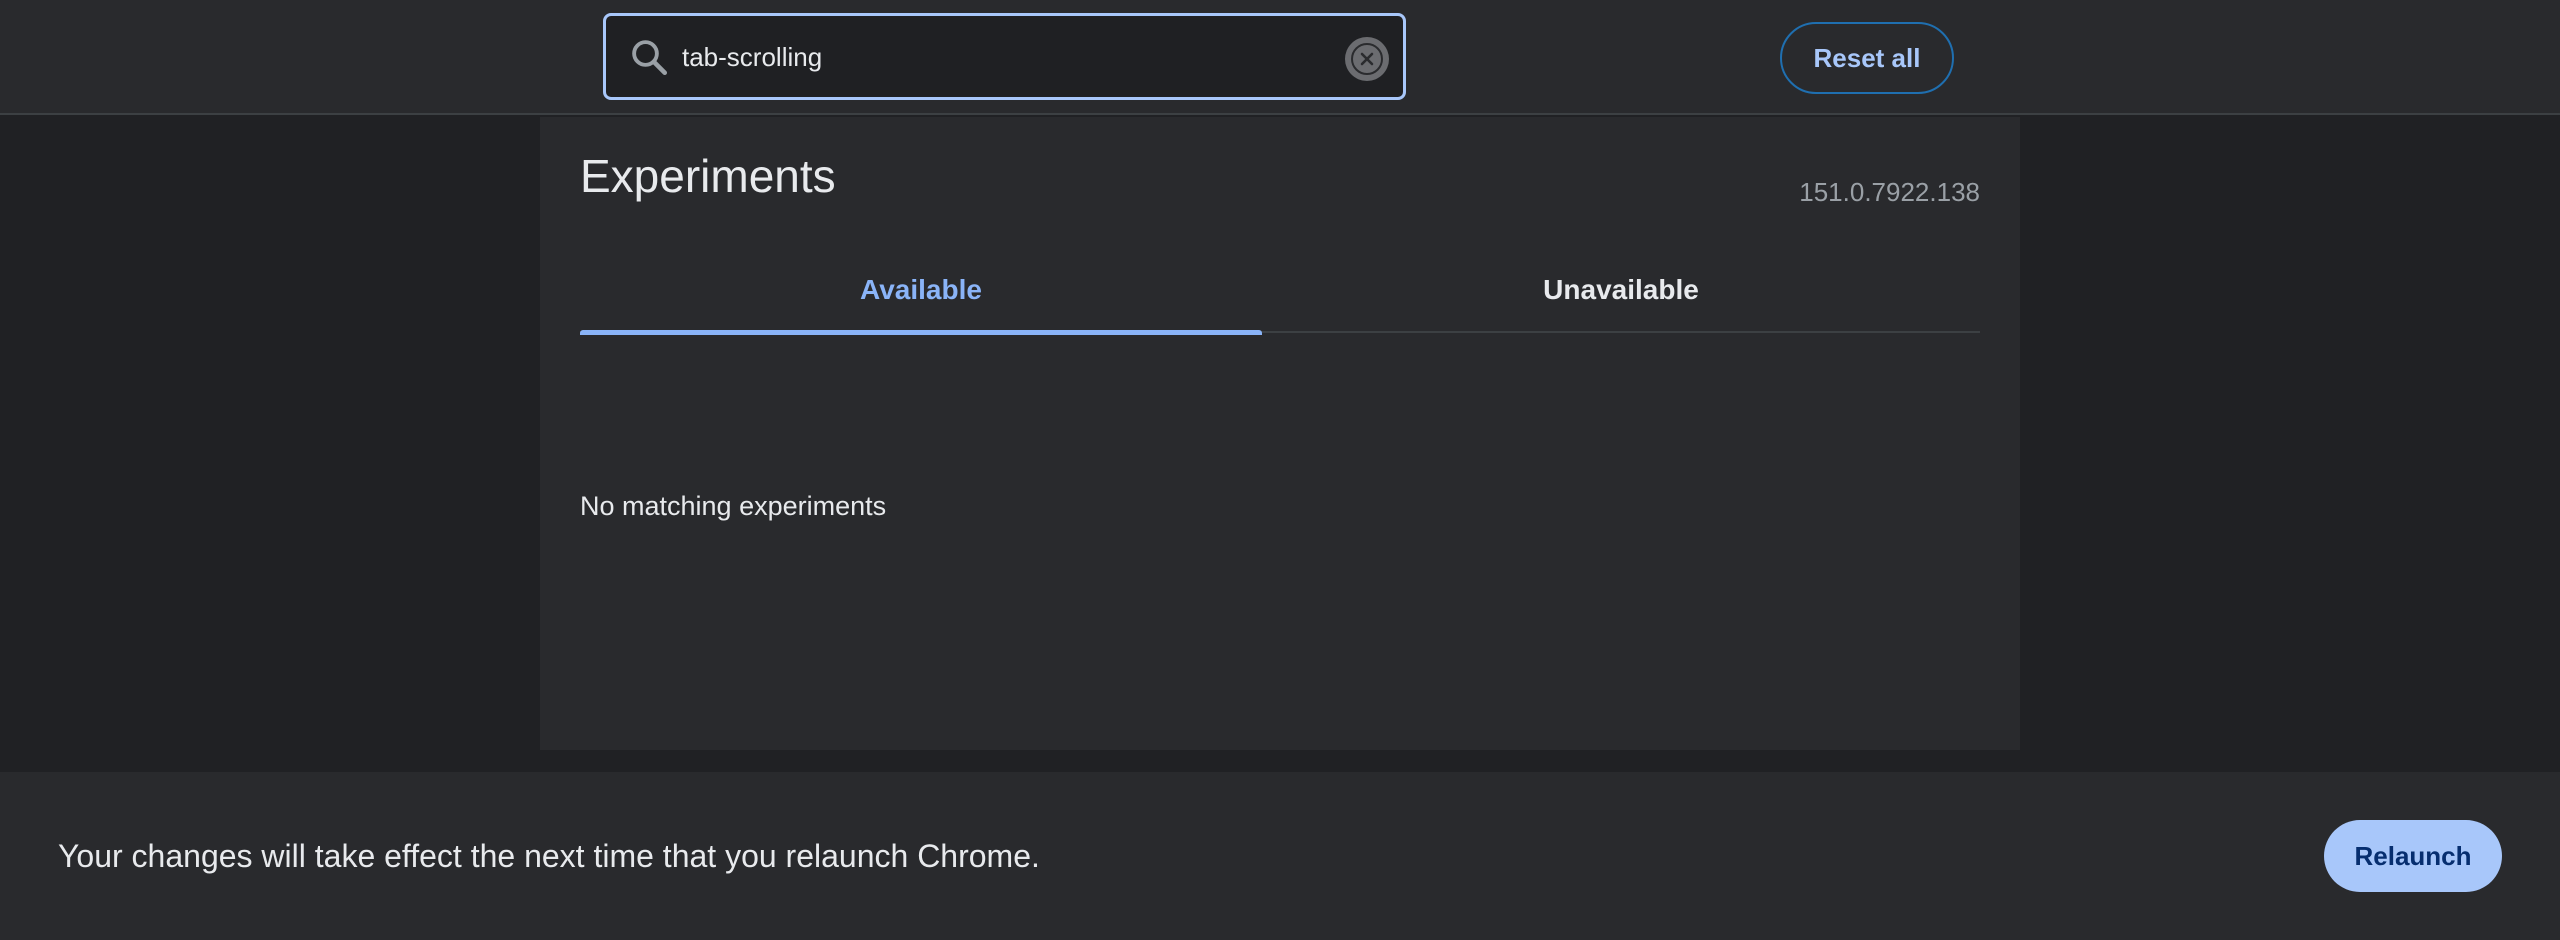  I want to click on version-label: 151.0.7922.138, so click(1889, 192).